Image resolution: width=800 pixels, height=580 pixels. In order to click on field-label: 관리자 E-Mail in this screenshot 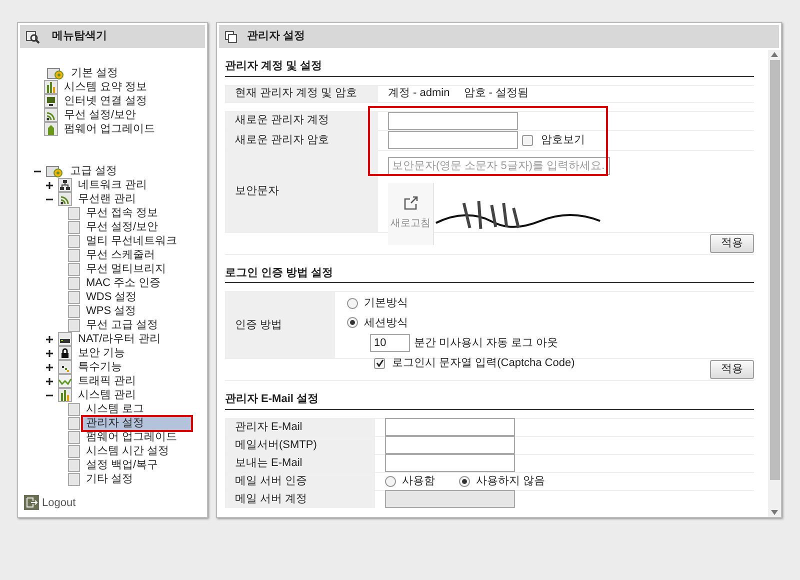, I will do `click(300, 427)`.